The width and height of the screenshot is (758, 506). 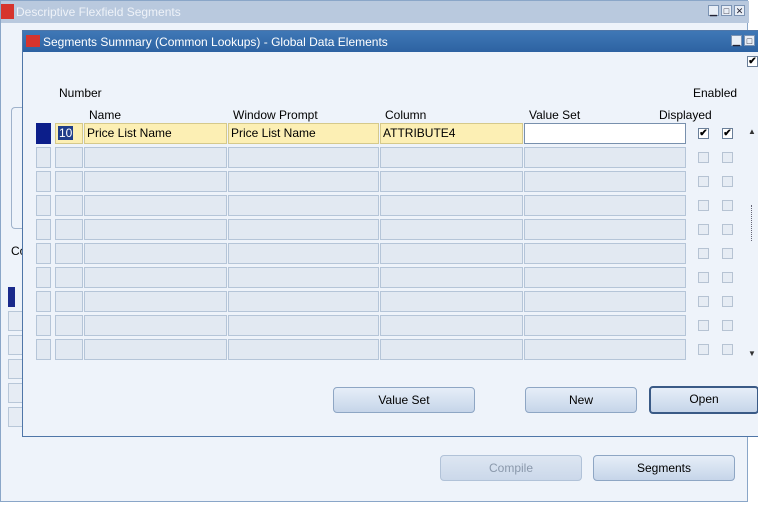 I want to click on value-set-button: Value Set, so click(x=404, y=400).